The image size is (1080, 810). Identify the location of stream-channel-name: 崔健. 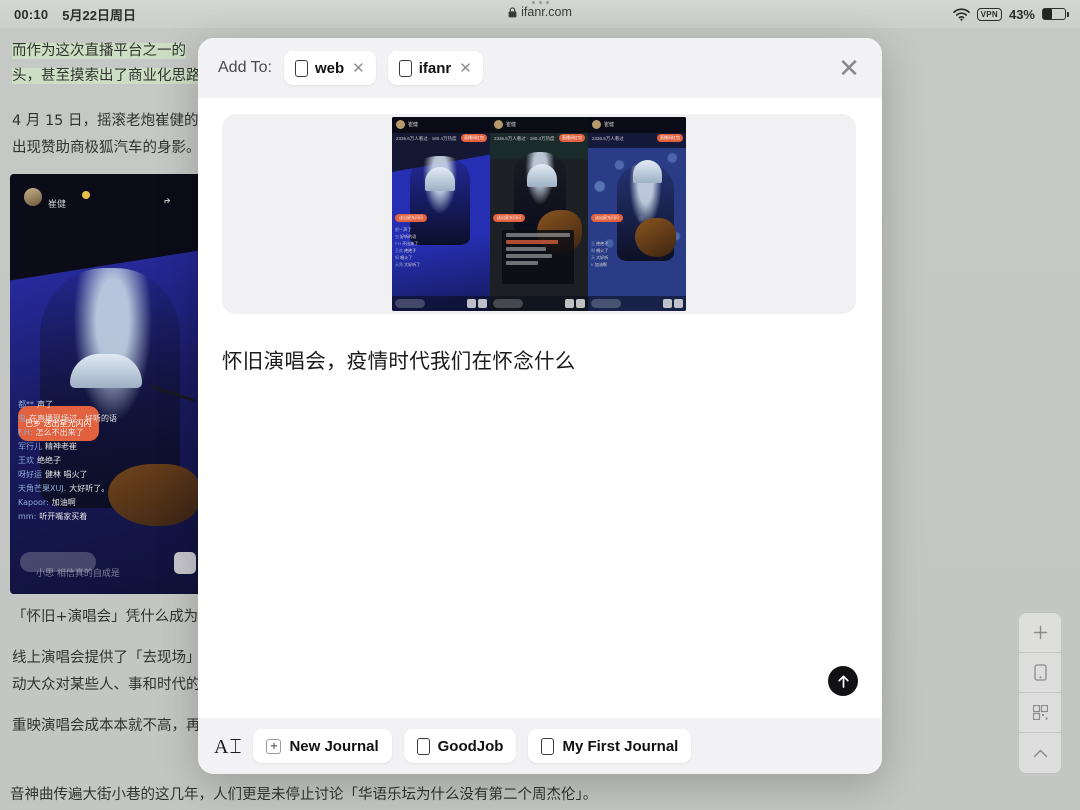
(57, 205).